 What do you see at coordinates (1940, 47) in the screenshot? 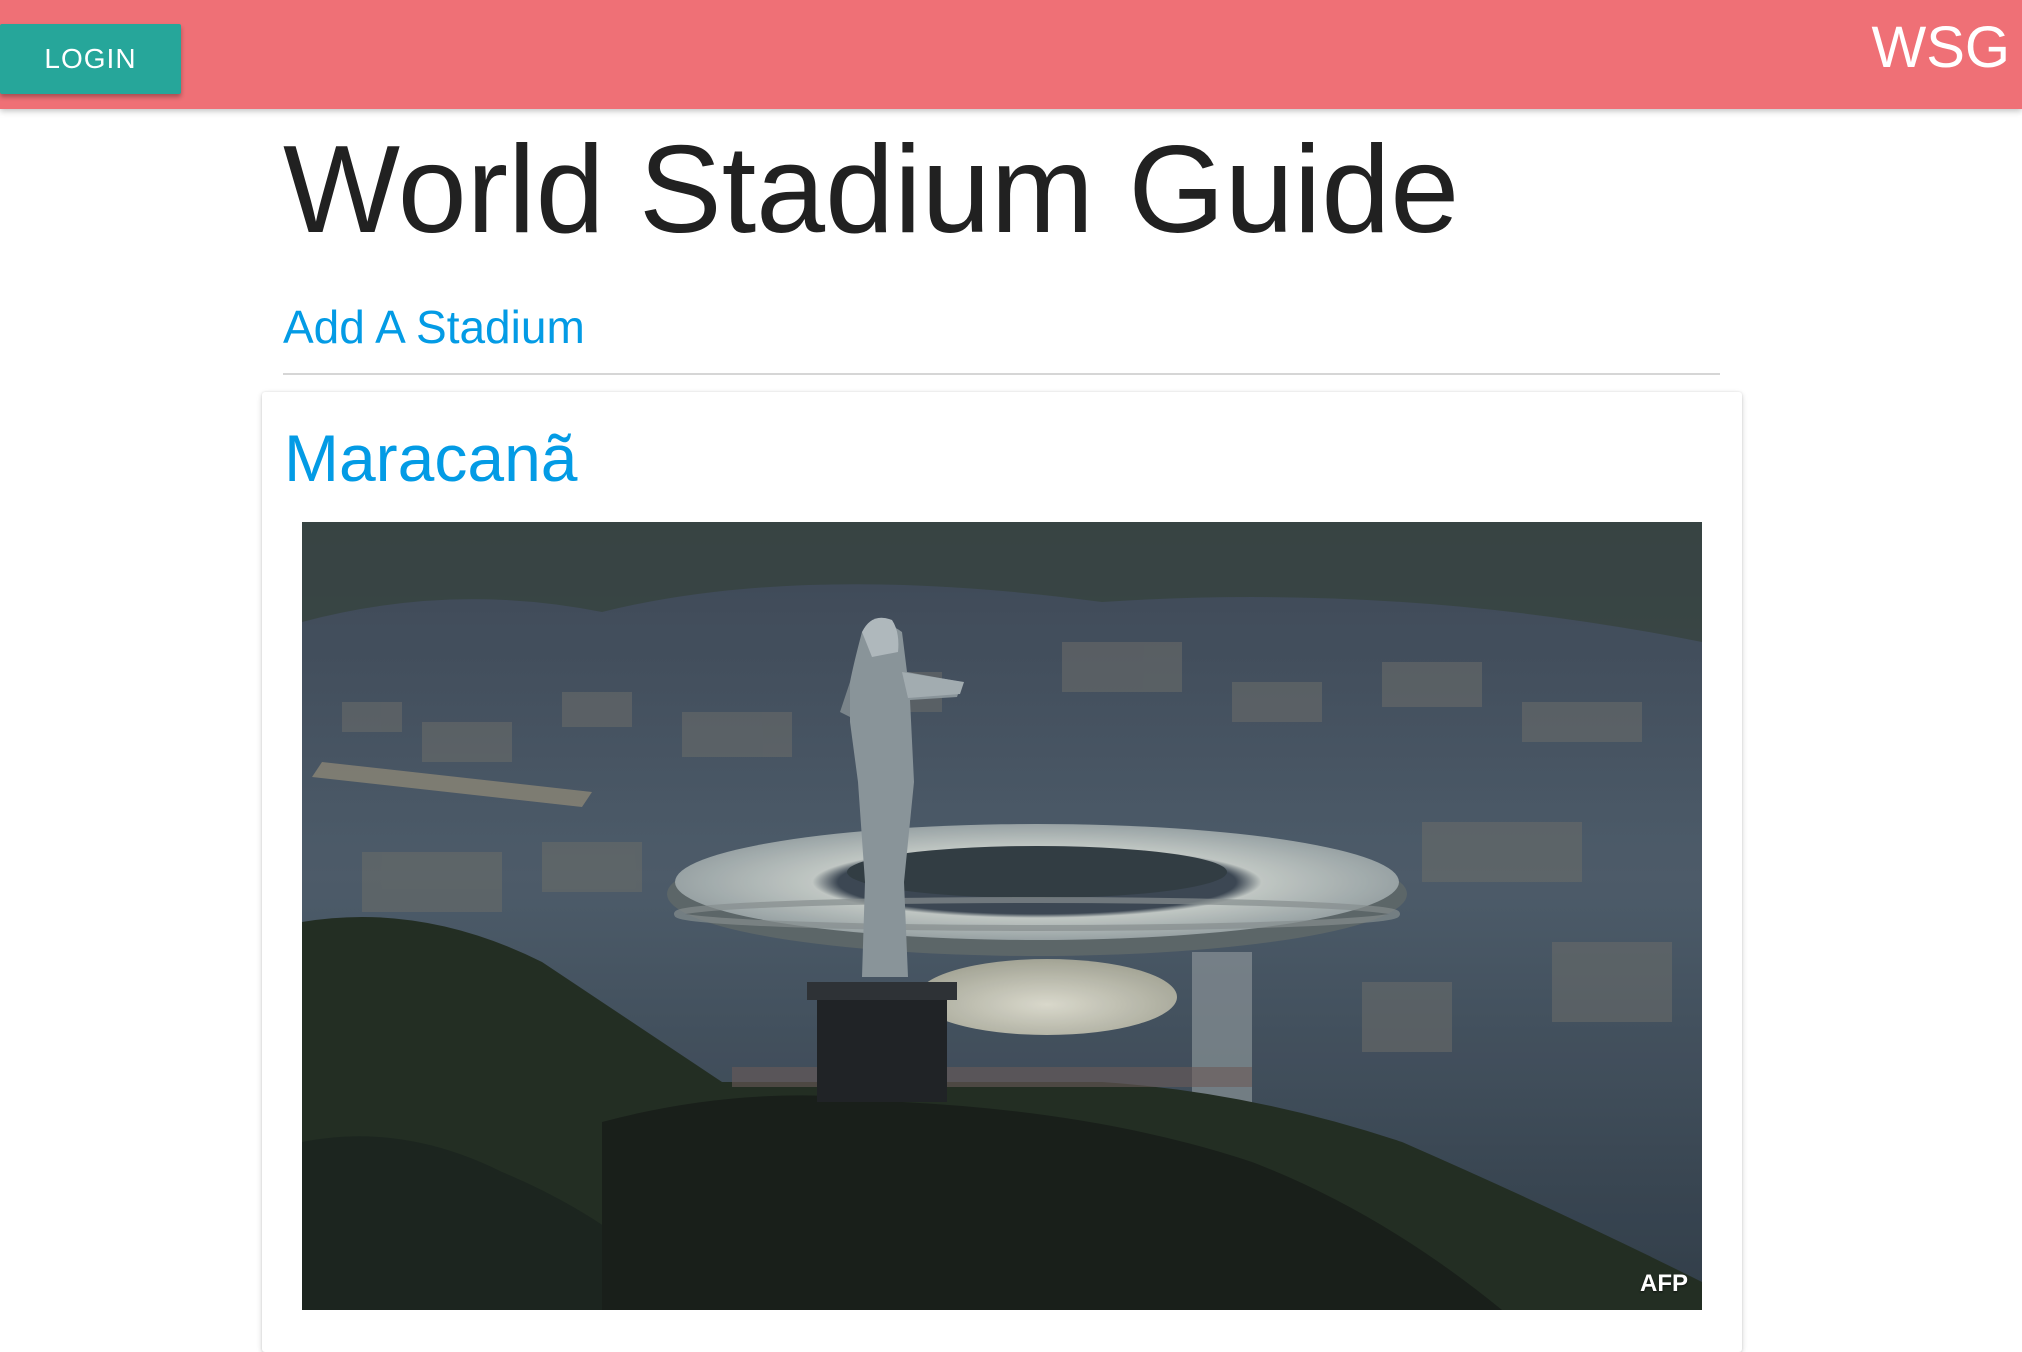
I see `brand-logo-link: WSG` at bounding box center [1940, 47].